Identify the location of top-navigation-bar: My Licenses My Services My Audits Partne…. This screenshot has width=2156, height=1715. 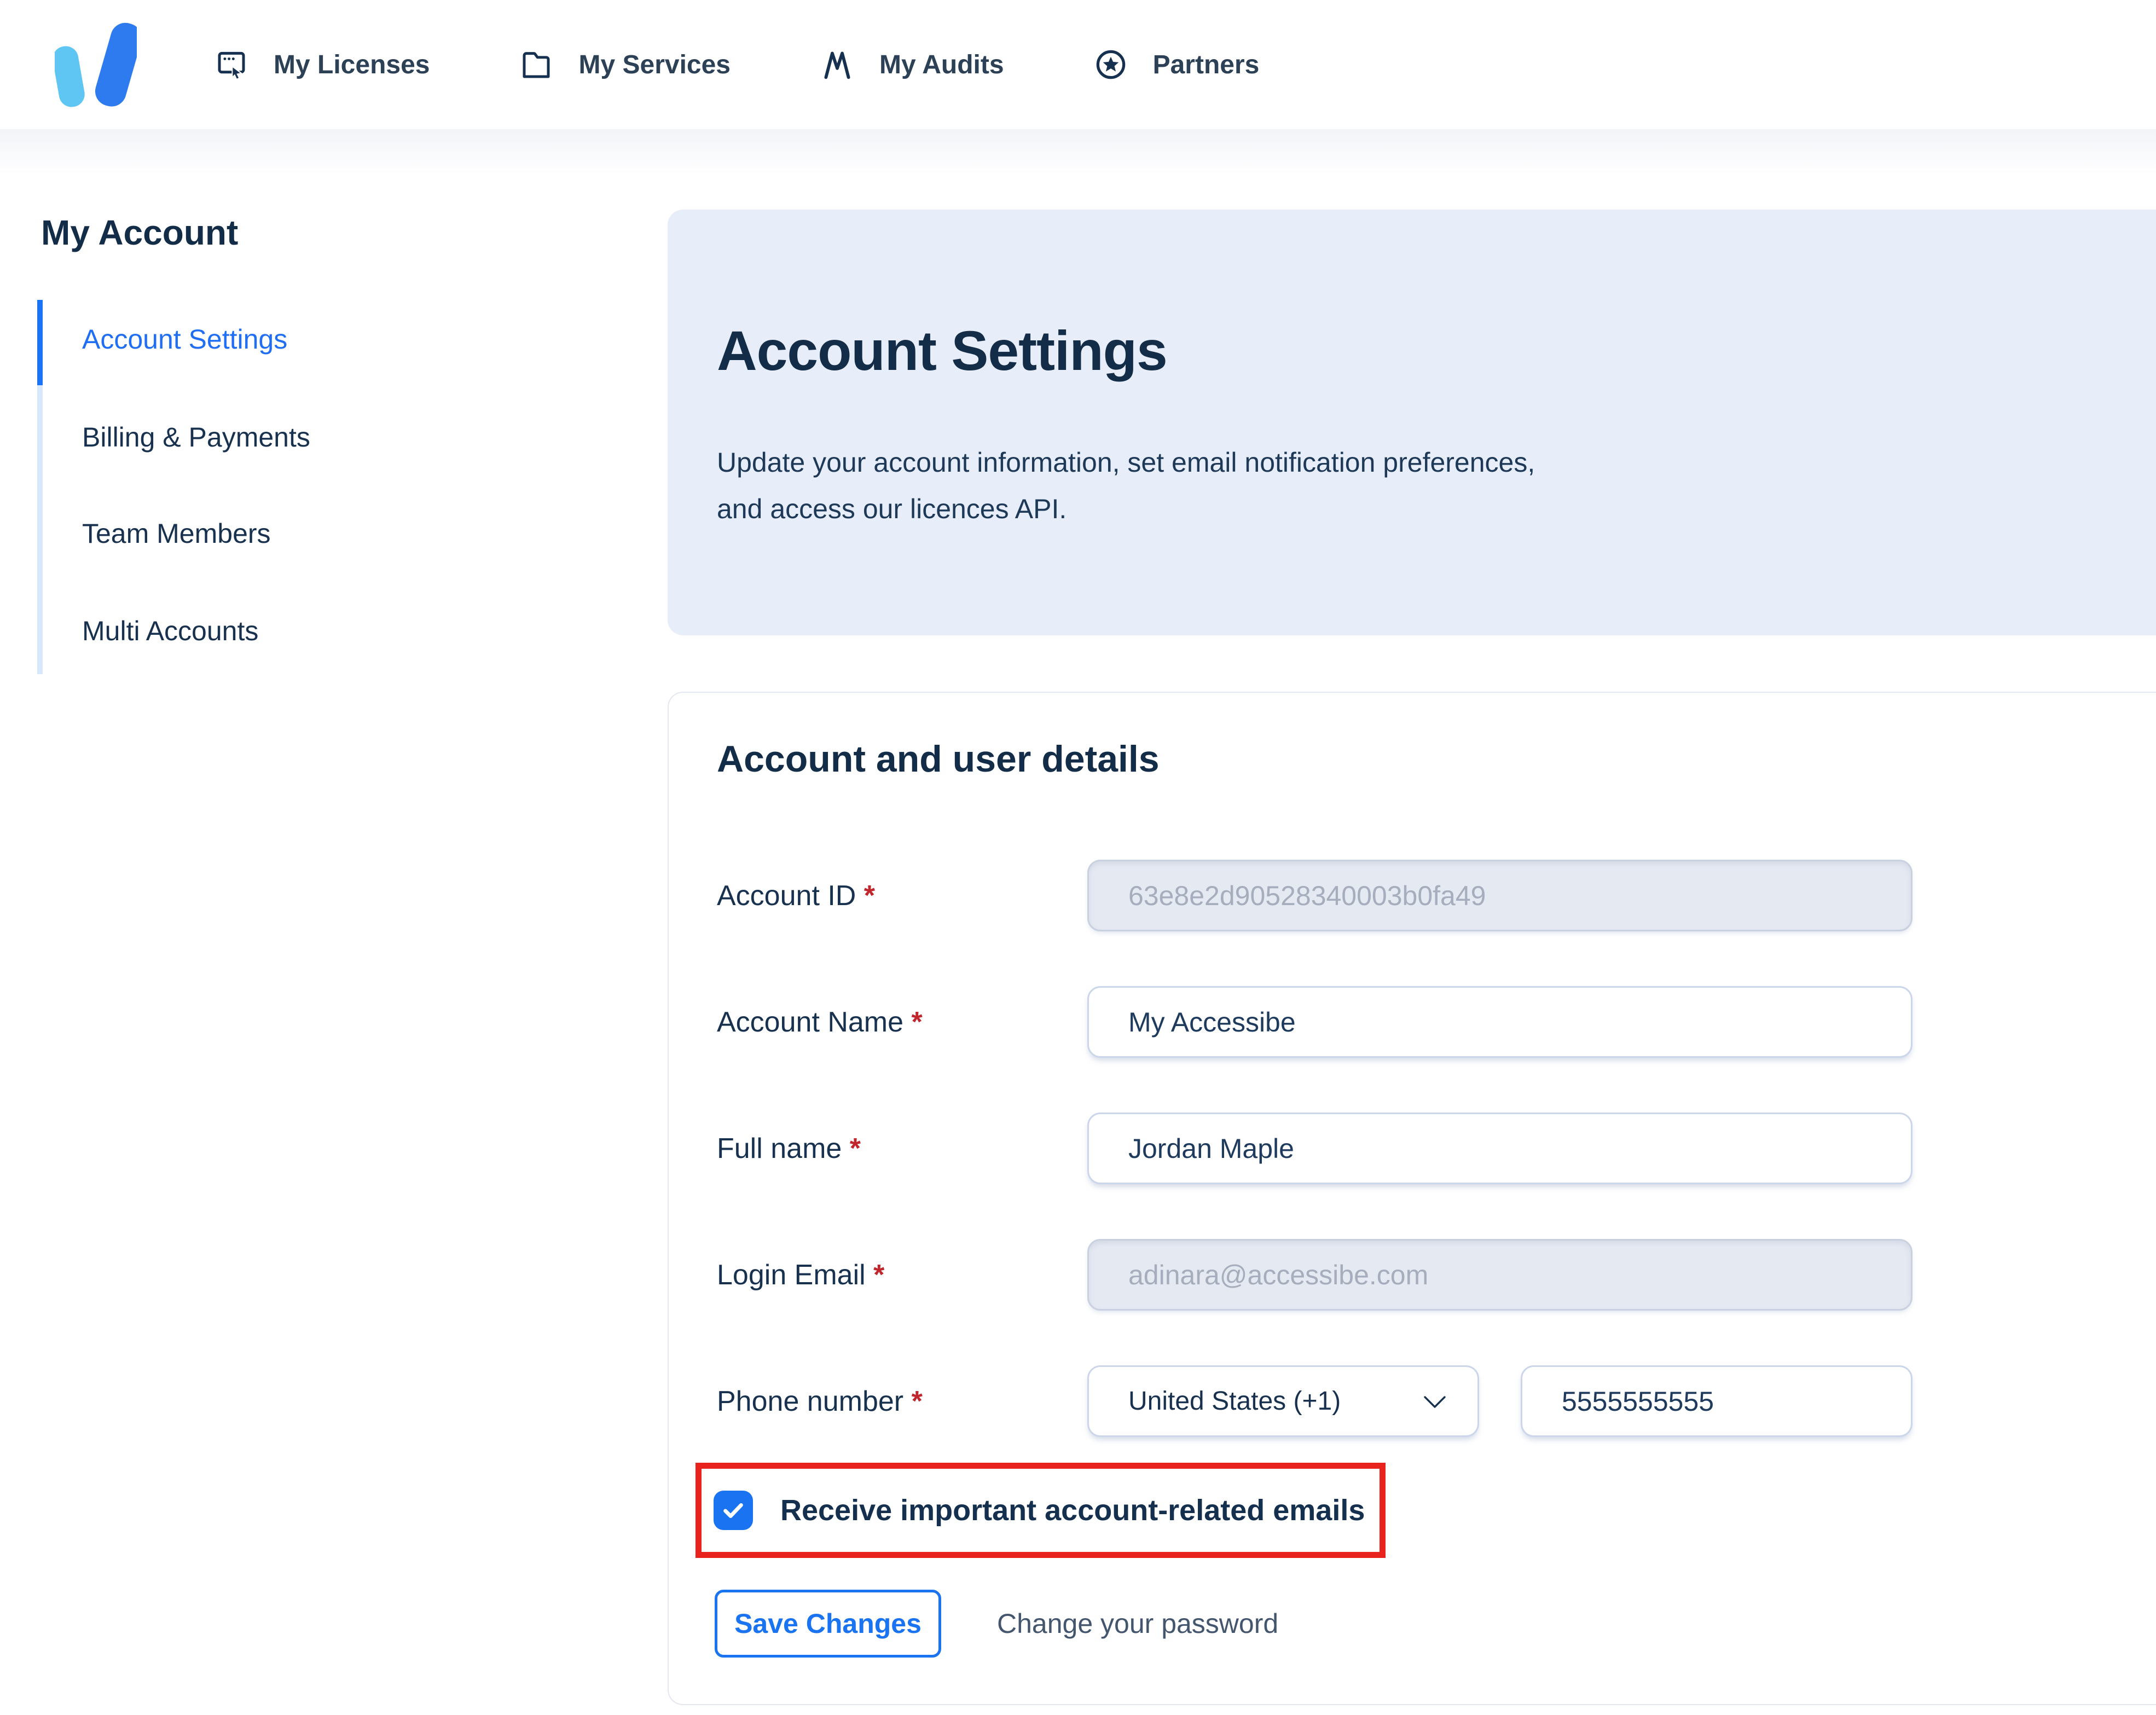
(1078, 64).